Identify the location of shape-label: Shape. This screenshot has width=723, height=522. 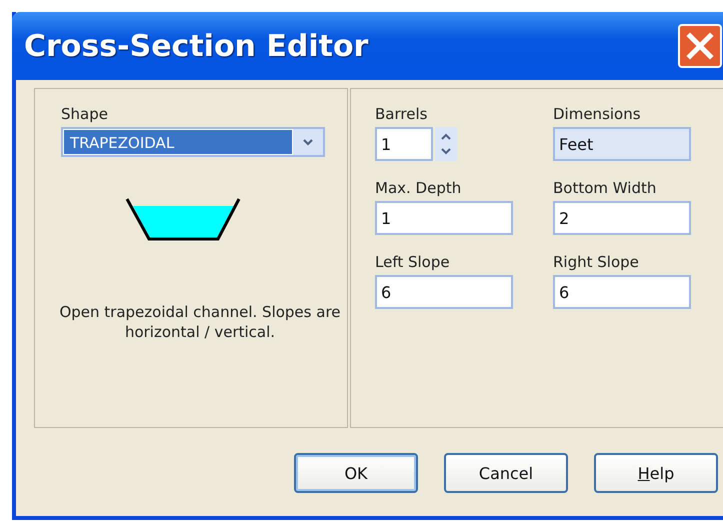
(85, 114).